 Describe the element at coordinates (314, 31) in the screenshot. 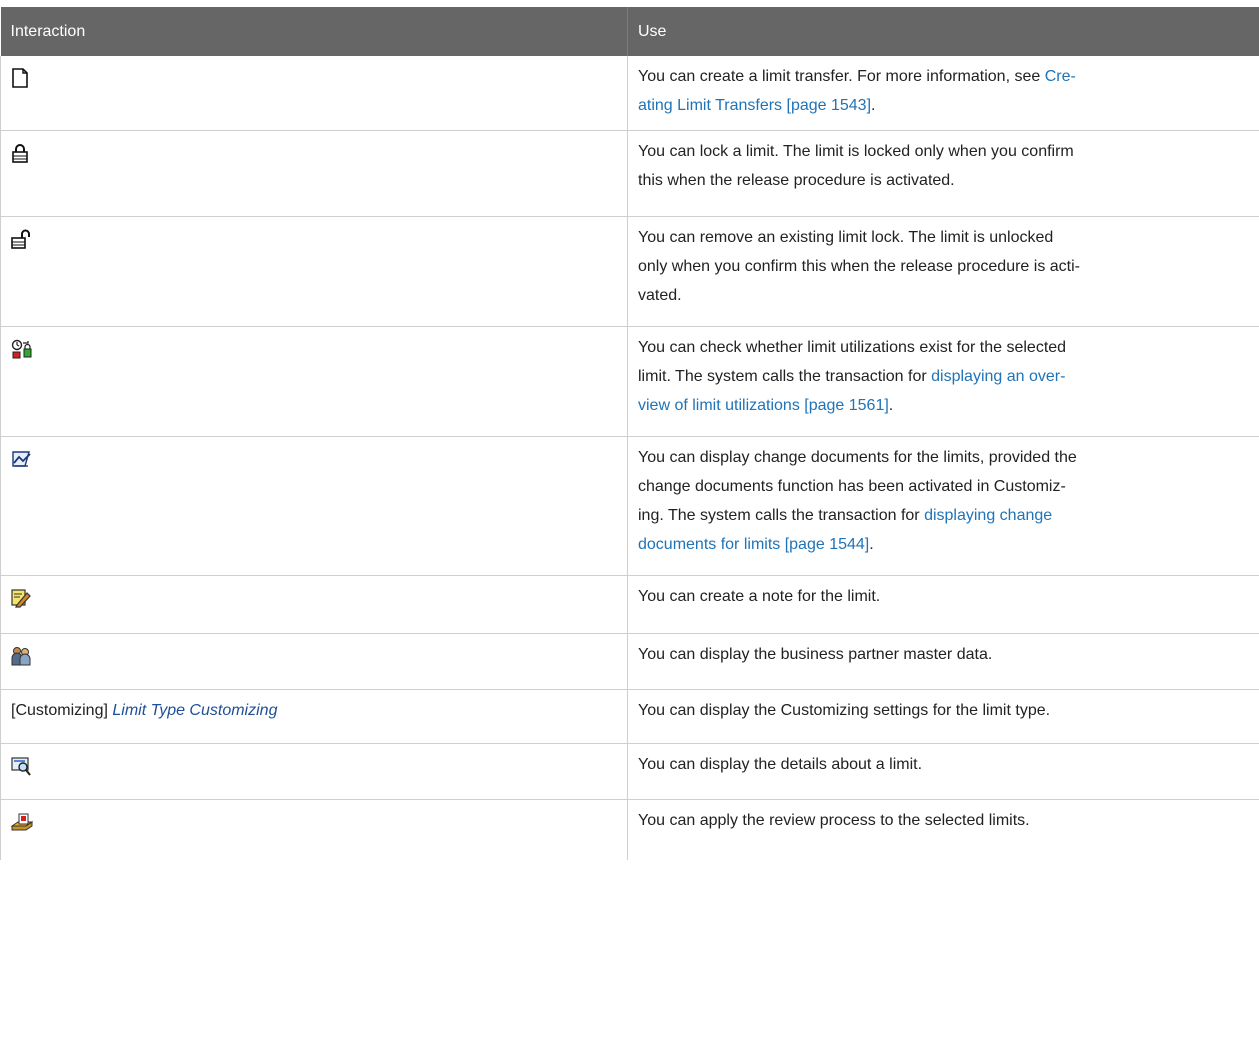

I see `header-interaction: Interaction` at that location.